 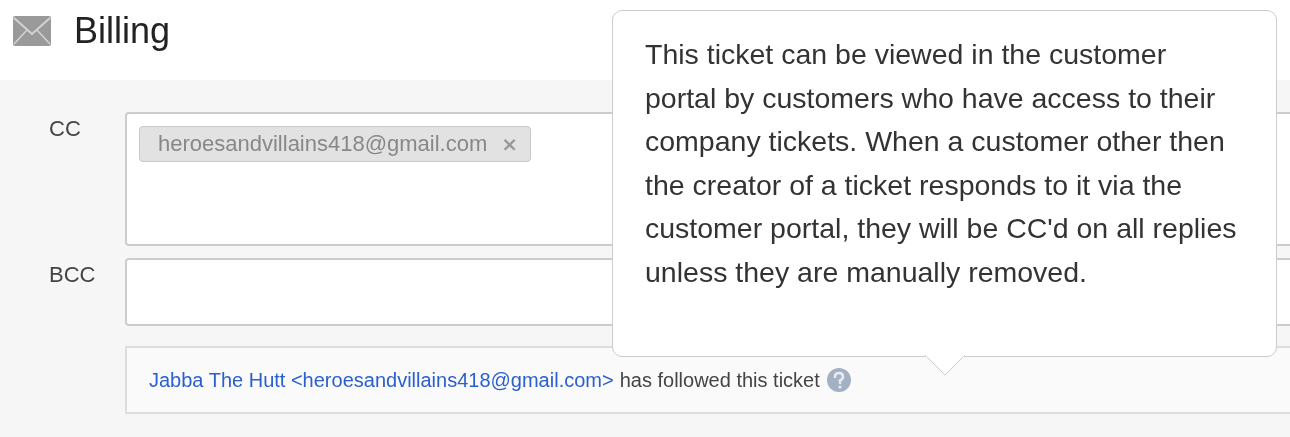 I want to click on tag-email: heroesandvillains418@gmail.com, so click(x=323, y=144).